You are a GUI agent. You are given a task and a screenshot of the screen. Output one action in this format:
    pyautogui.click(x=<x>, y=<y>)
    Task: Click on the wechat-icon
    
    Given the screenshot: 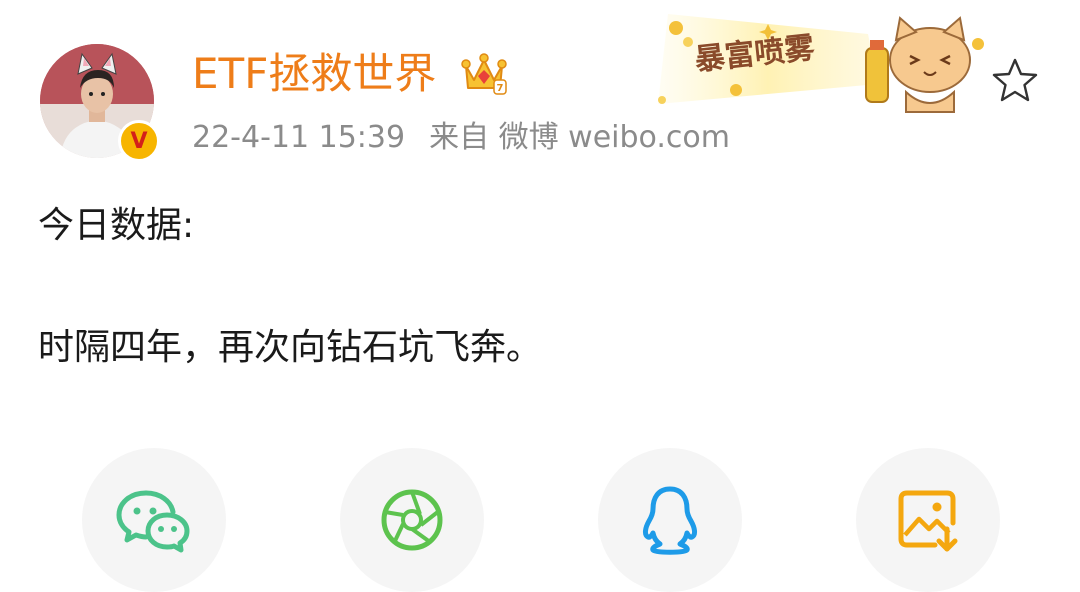 What is the action you would take?
    pyautogui.click(x=153, y=521)
    